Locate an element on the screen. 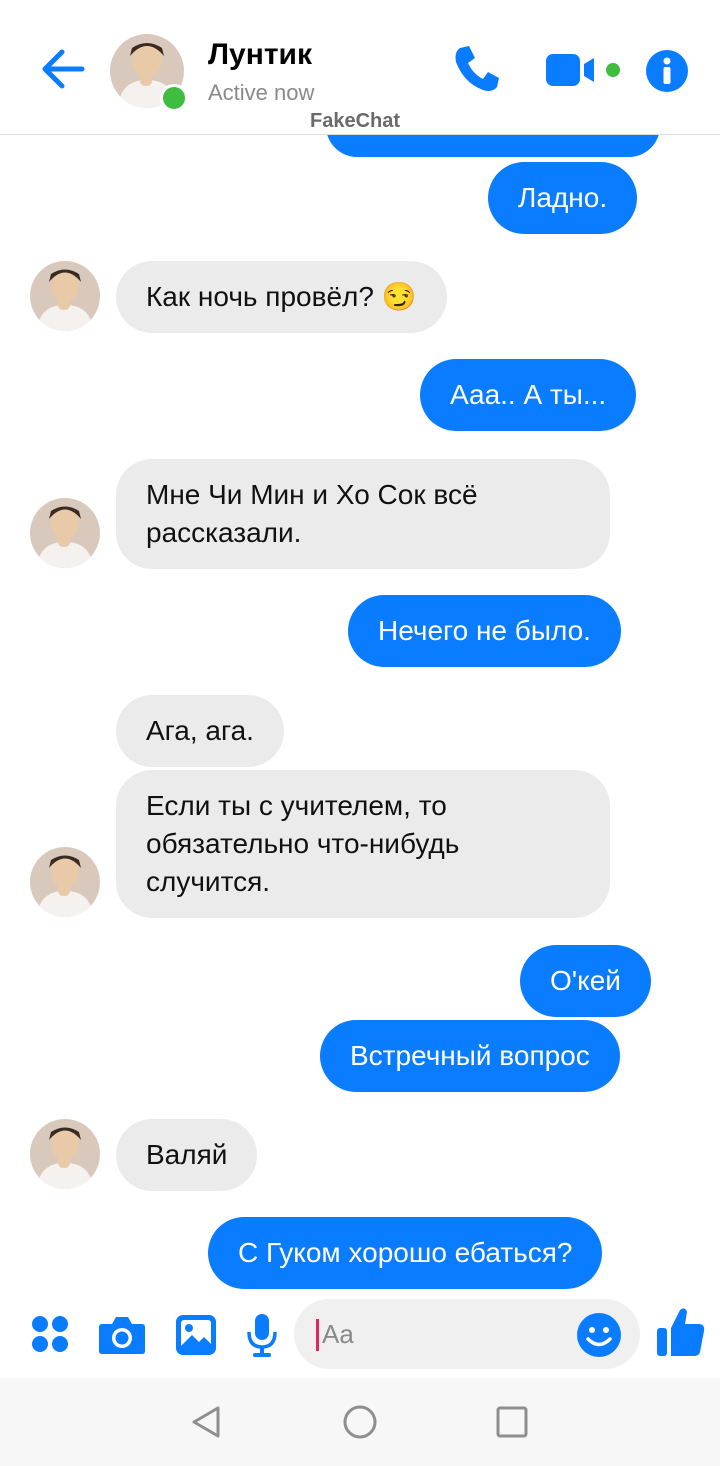 Image resolution: width=720 pixels, height=1466 pixels. message-bubble-outgoing: Встречный вопрос is located at coordinates (470, 1056).